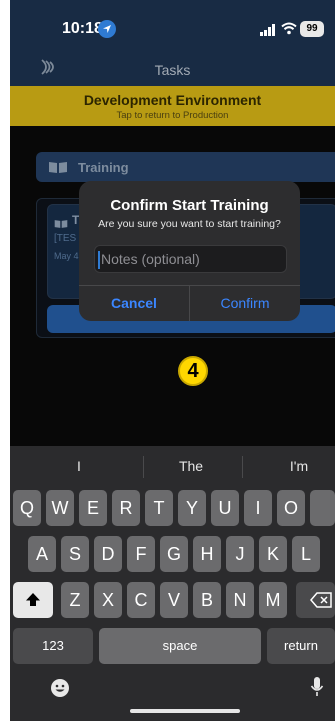 The height and width of the screenshot is (721, 335). What do you see at coordinates (301, 646) in the screenshot?
I see `return-key: return` at bounding box center [301, 646].